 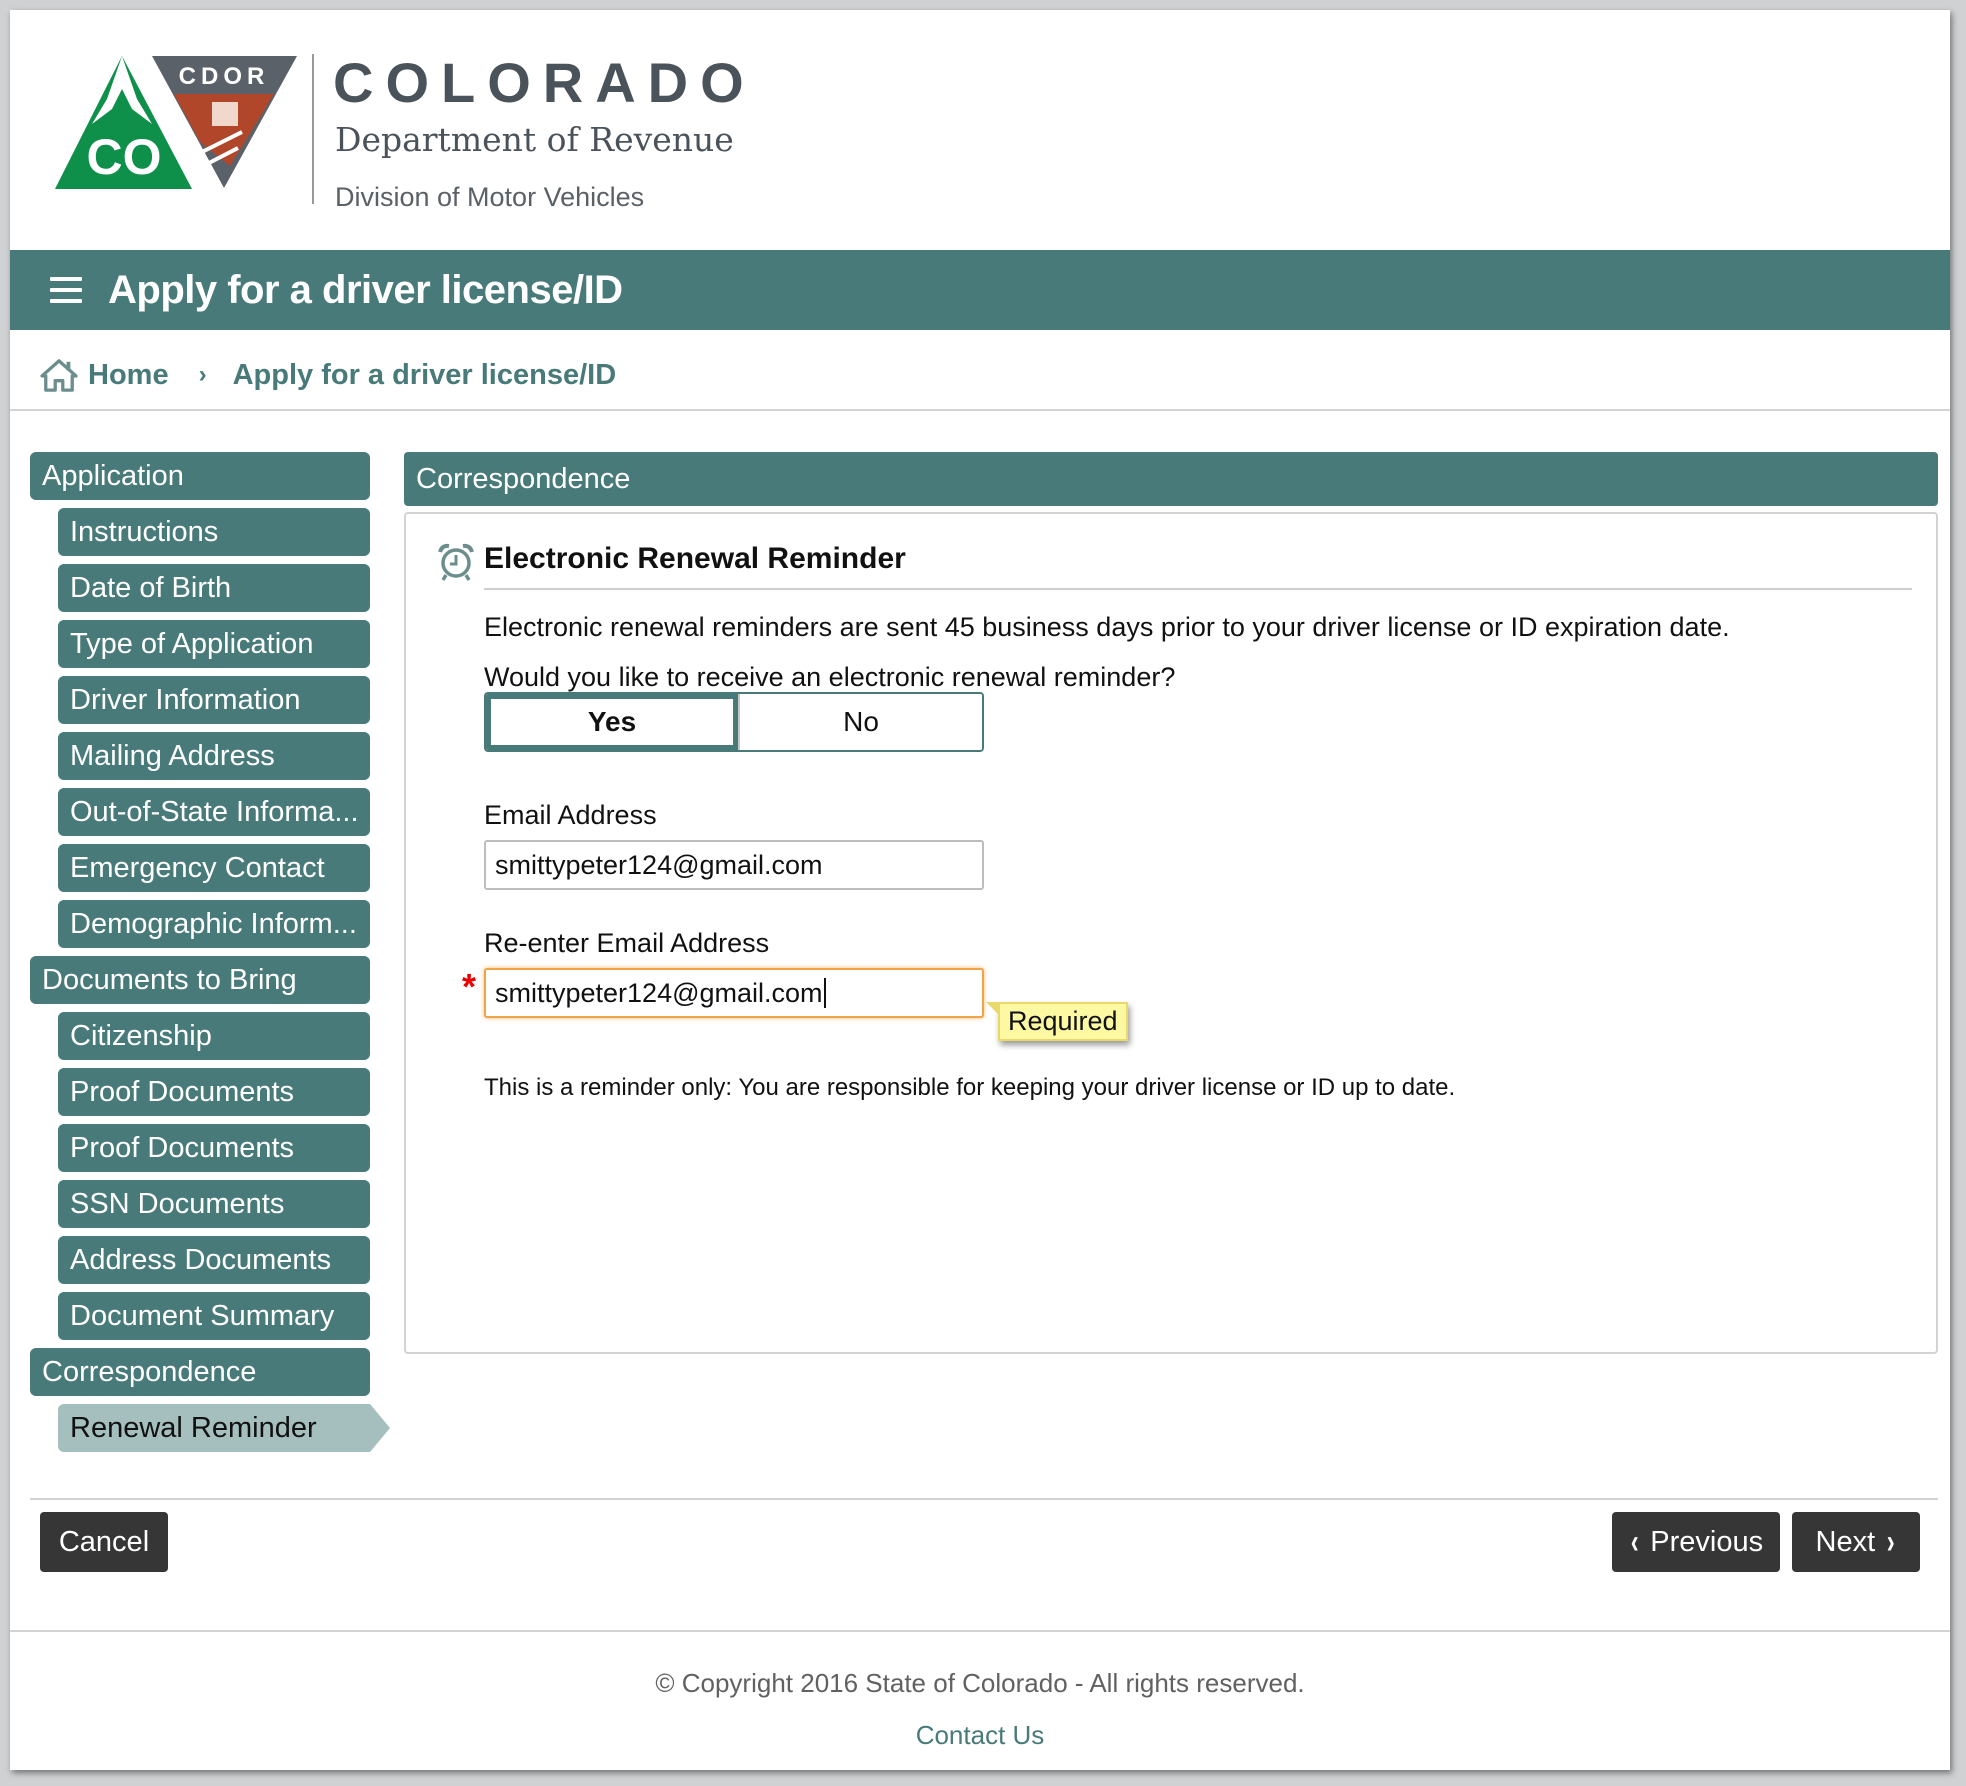 I want to click on reenter-email-label: Re-enter Email Address, so click(x=627, y=943).